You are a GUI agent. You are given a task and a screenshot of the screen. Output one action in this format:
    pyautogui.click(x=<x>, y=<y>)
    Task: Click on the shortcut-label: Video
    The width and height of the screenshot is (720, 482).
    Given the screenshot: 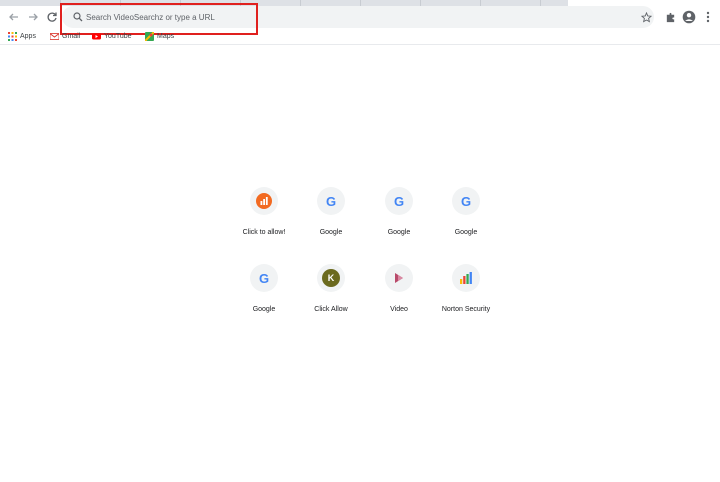 What is the action you would take?
    pyautogui.click(x=399, y=309)
    